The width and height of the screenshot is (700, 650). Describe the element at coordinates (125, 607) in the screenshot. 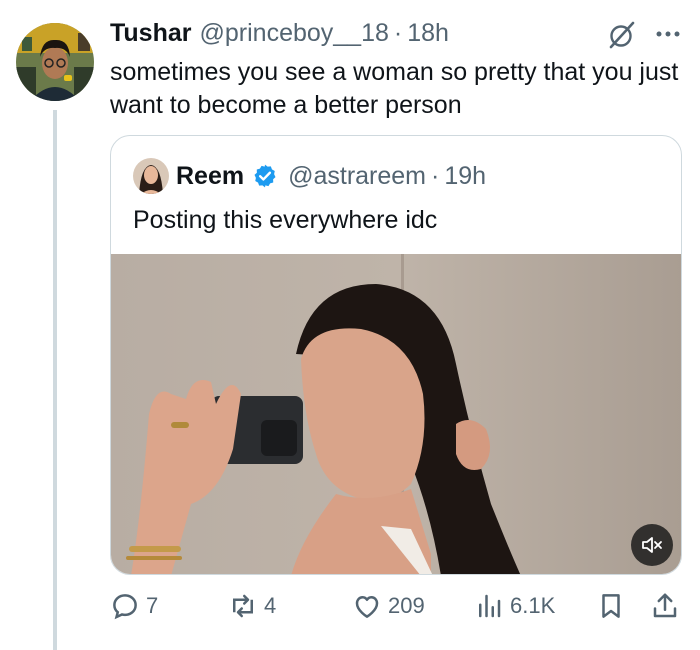

I see `reply-icon` at that location.